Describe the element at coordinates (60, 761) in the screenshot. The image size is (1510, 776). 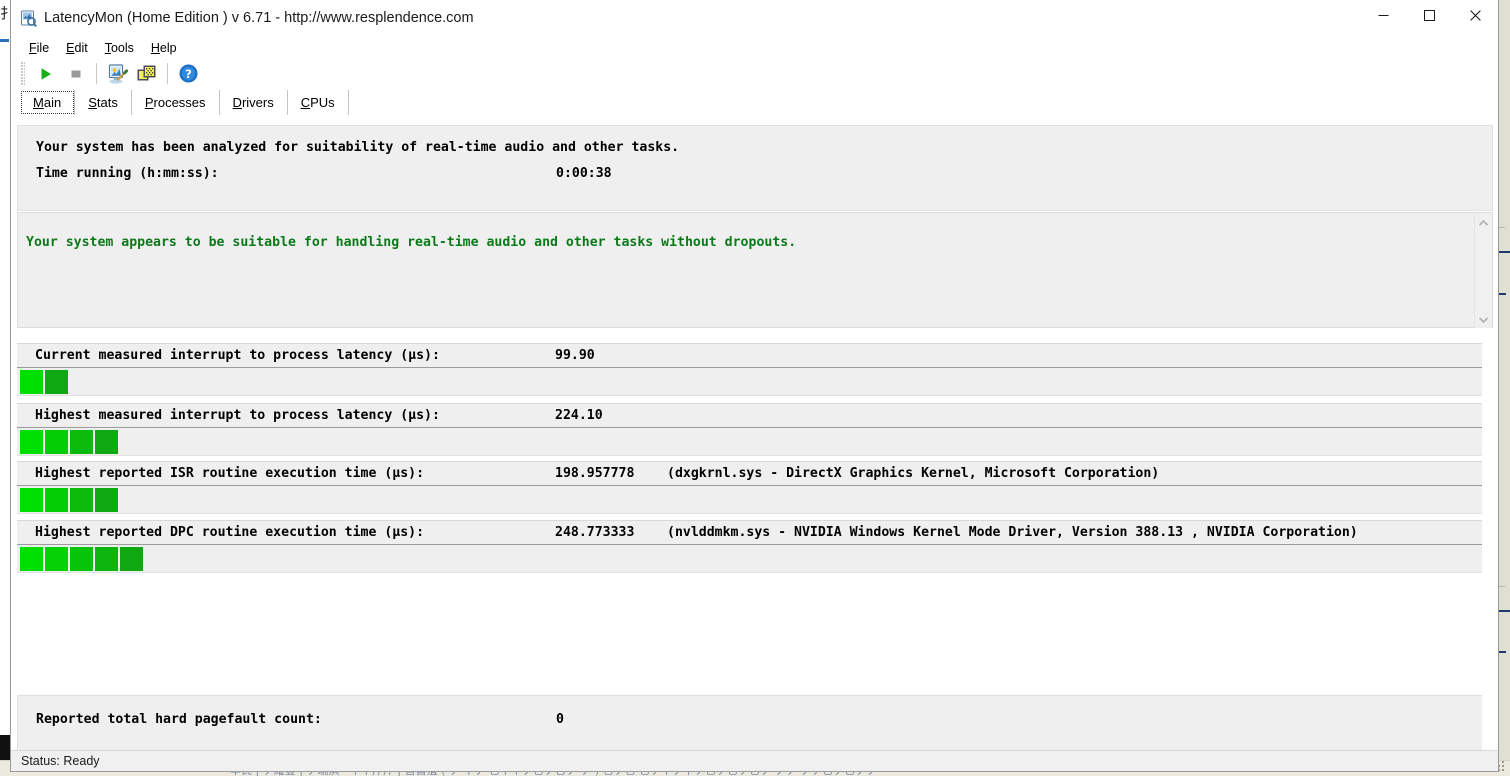
I see `status-text: Status: Ready` at that location.